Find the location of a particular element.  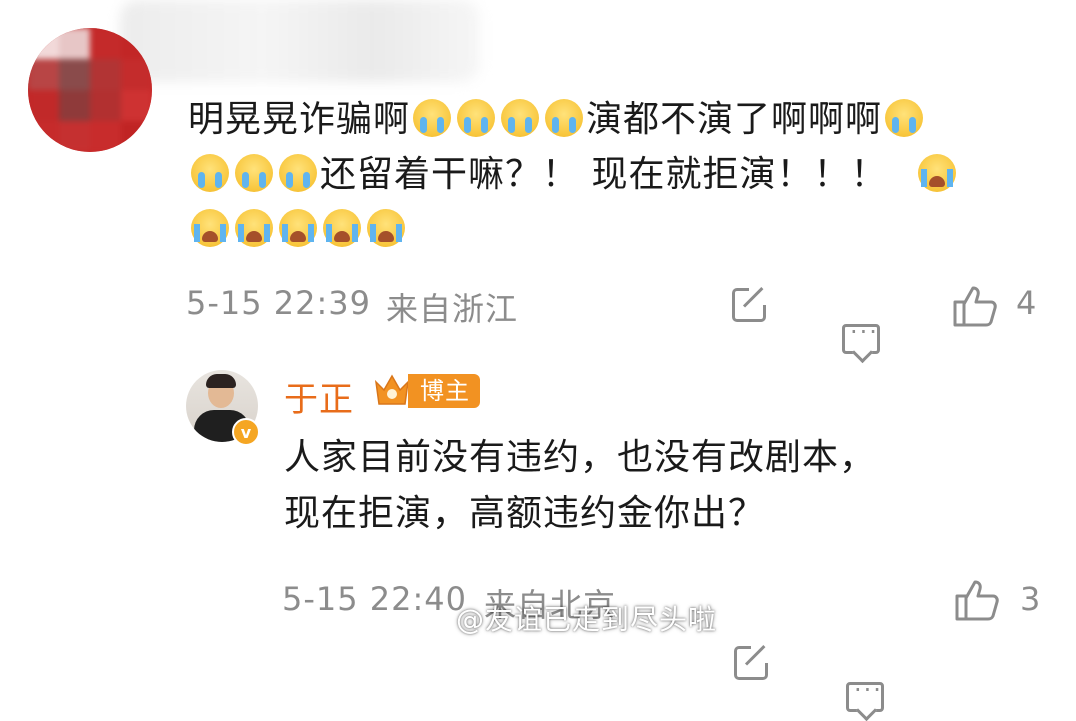

comment-text-part: 明晃晃诈骗啊 is located at coordinates (299, 119).